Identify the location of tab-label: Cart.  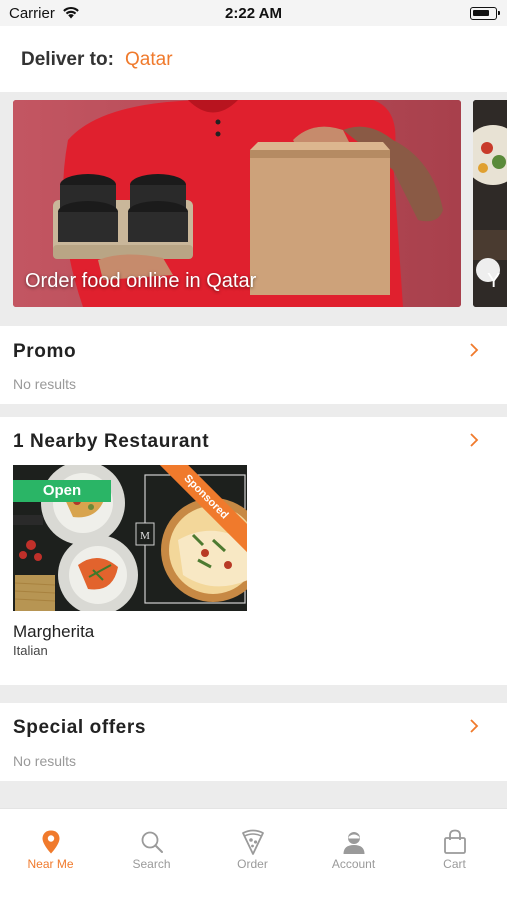
(454, 864).